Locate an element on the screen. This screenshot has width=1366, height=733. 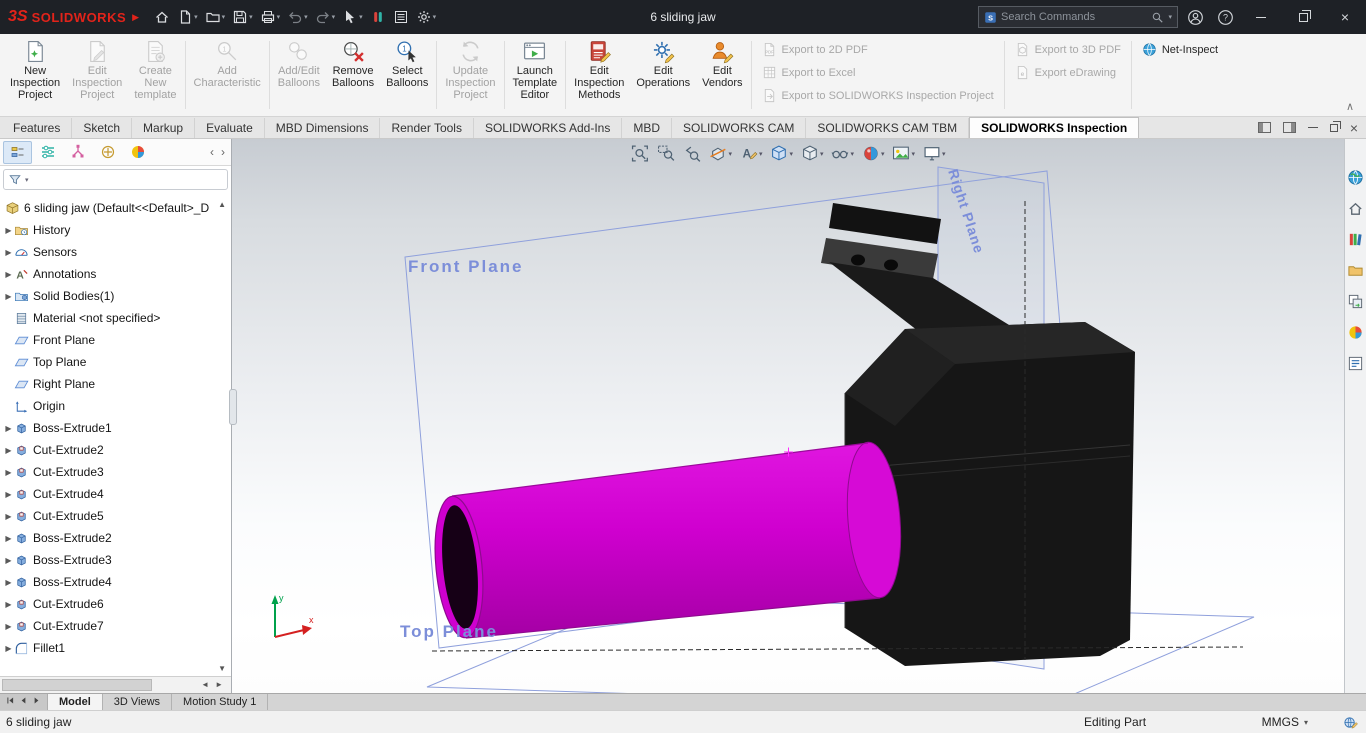
taskpane-view-palette-button is located at coordinates (1355, 304).